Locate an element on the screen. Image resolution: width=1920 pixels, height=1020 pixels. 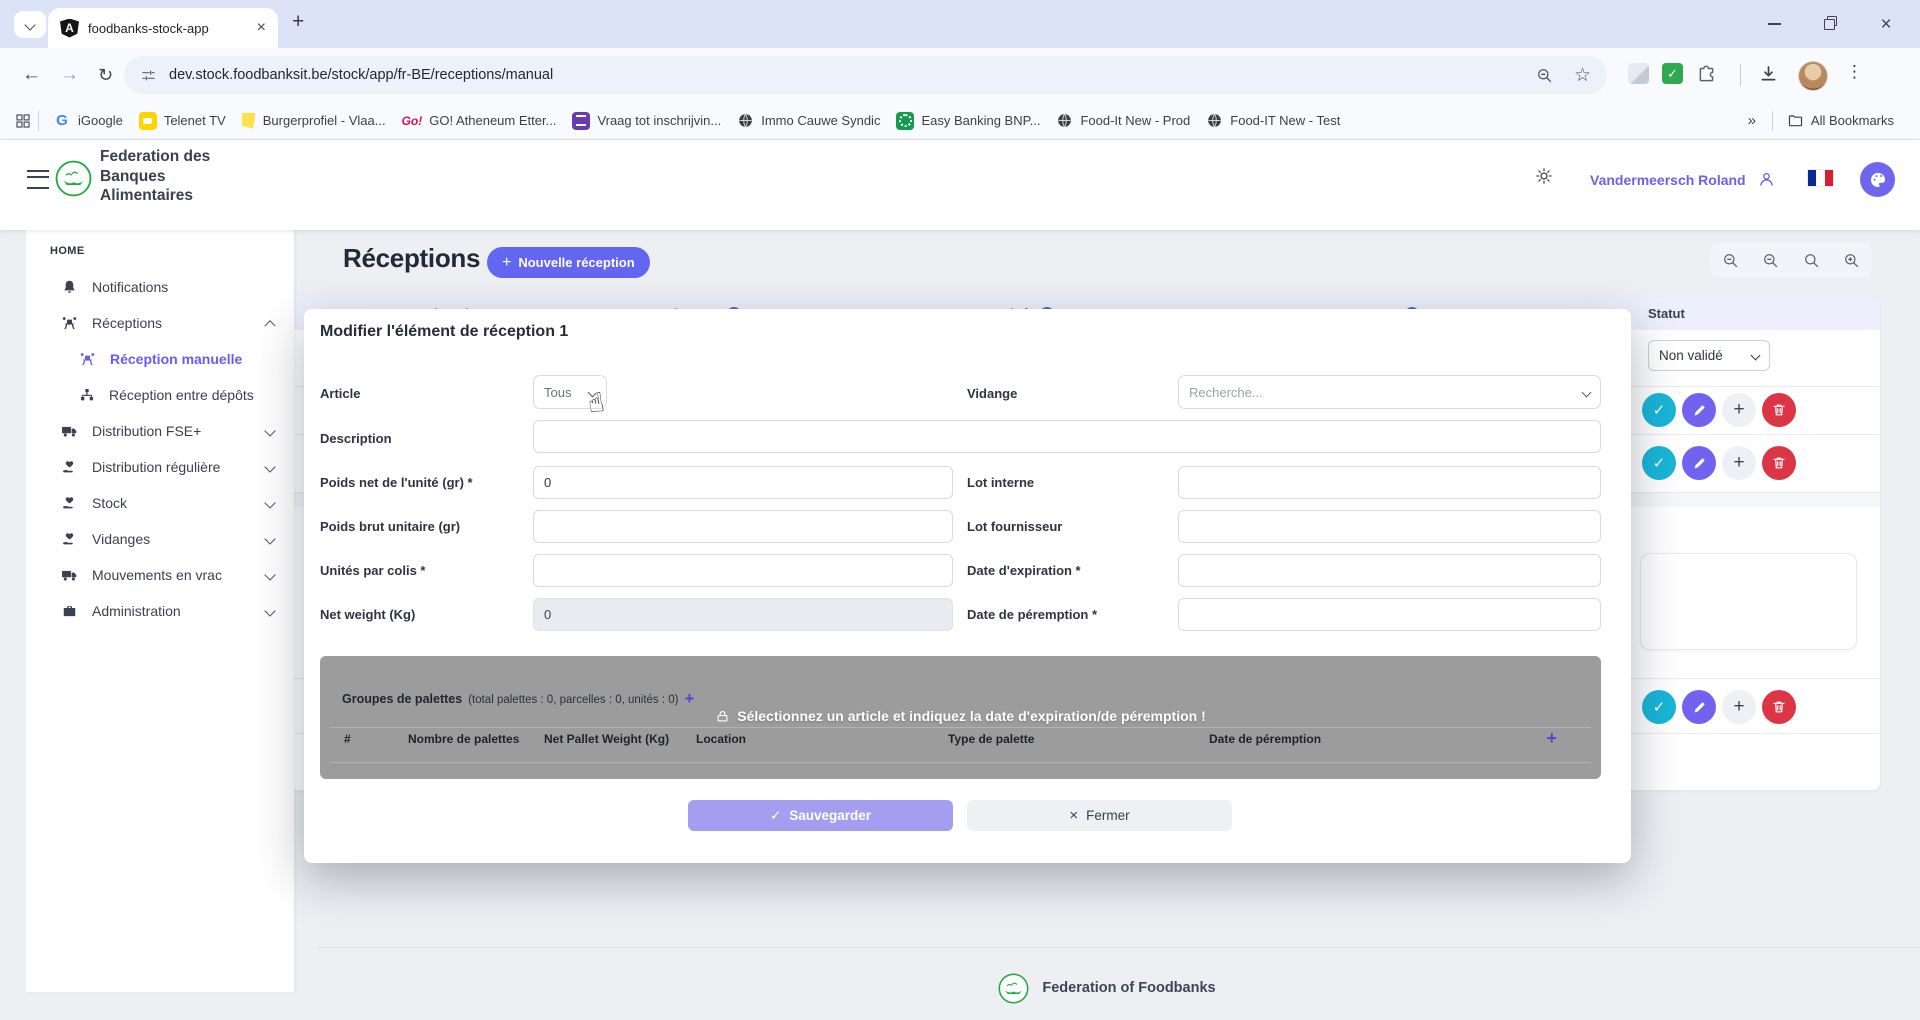
sidebar-item-reception-manuelle: Réception manuelle is located at coordinates (160, 359).